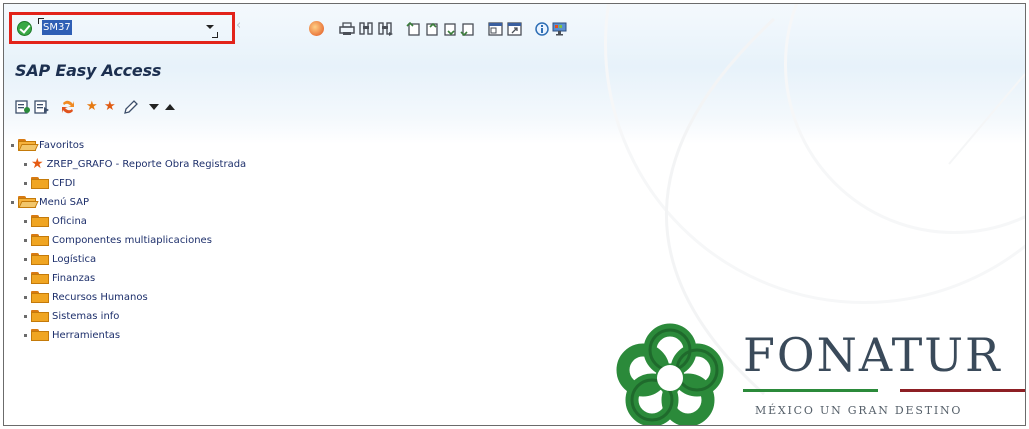  Describe the element at coordinates (385, 29) in the screenshot. I see `find-next-icon` at that location.